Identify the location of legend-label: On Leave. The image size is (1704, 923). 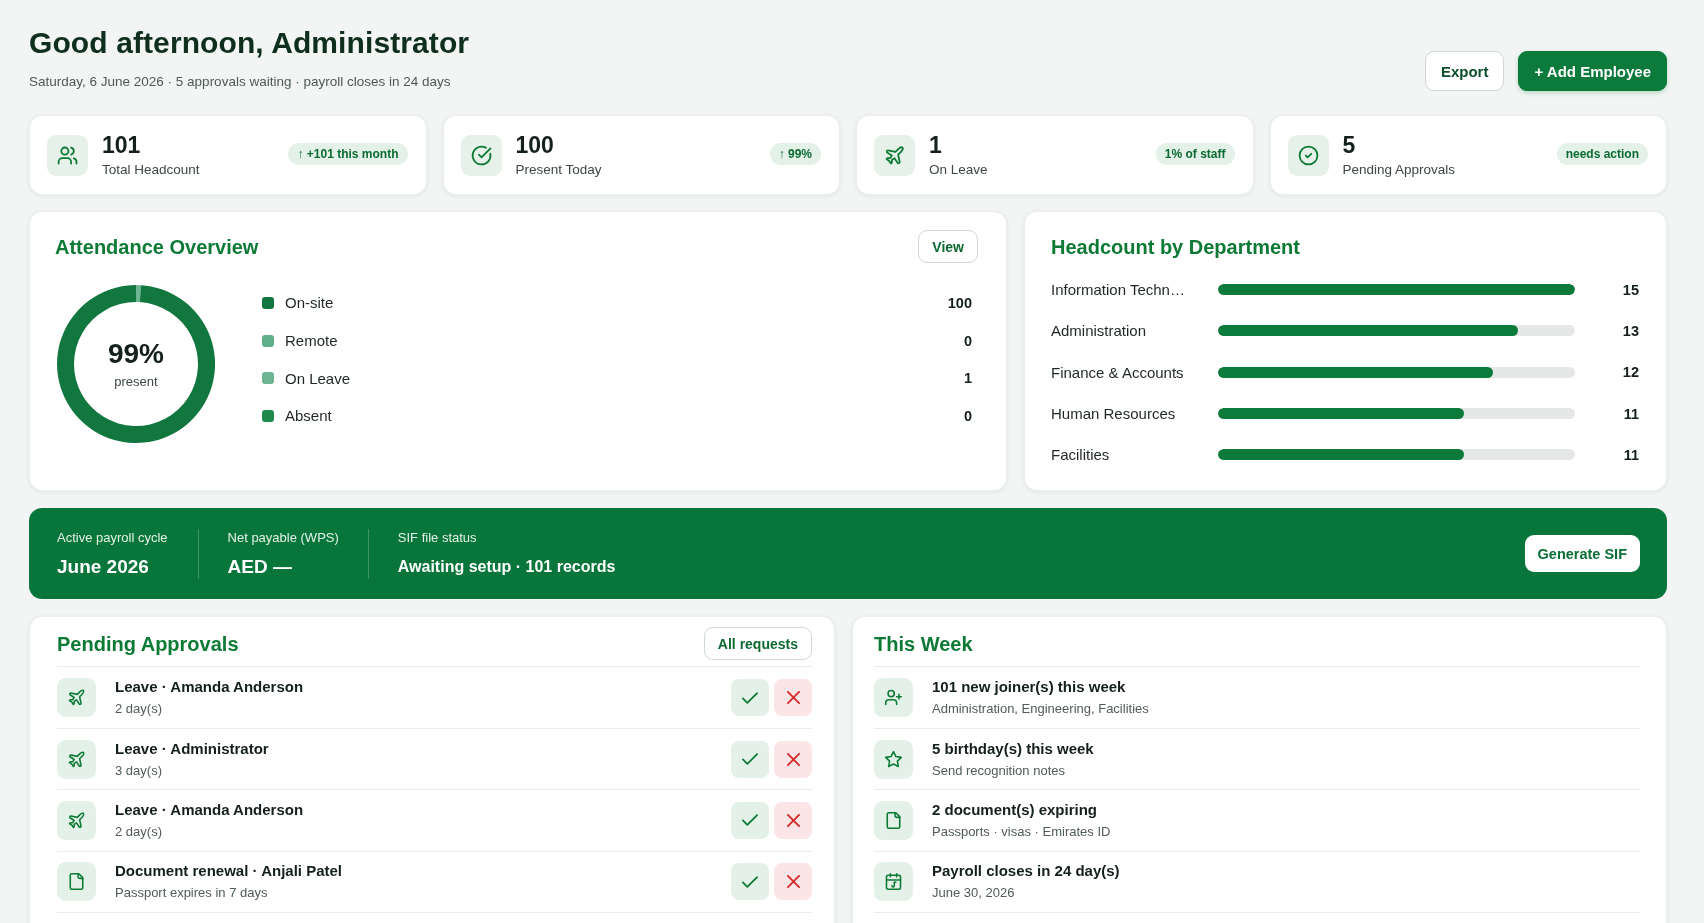
(318, 378).